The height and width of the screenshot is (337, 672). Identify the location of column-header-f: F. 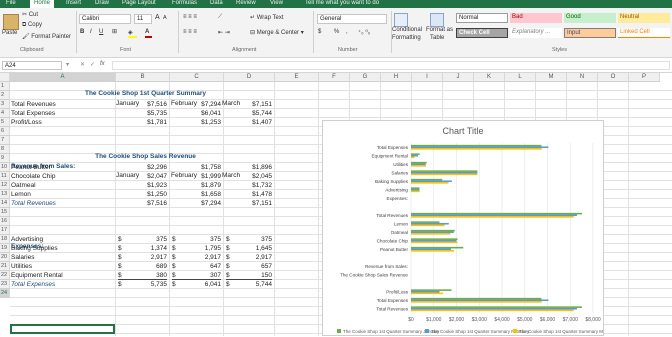
(334, 77).